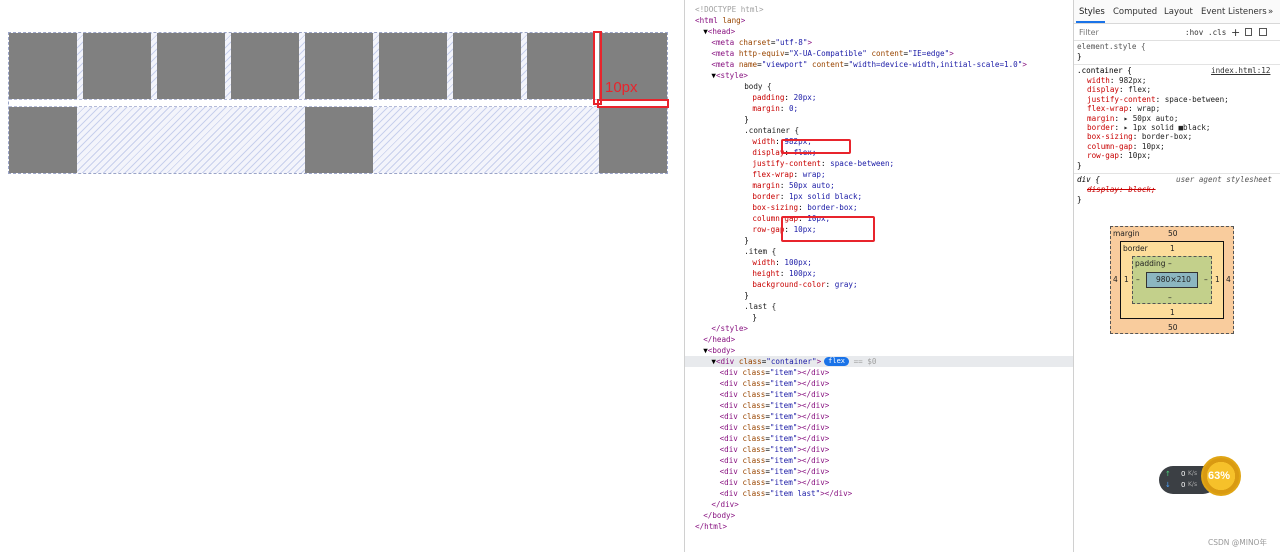  Describe the element at coordinates (228, 66) in the screenshot. I see `column-gap-overlay` at that location.